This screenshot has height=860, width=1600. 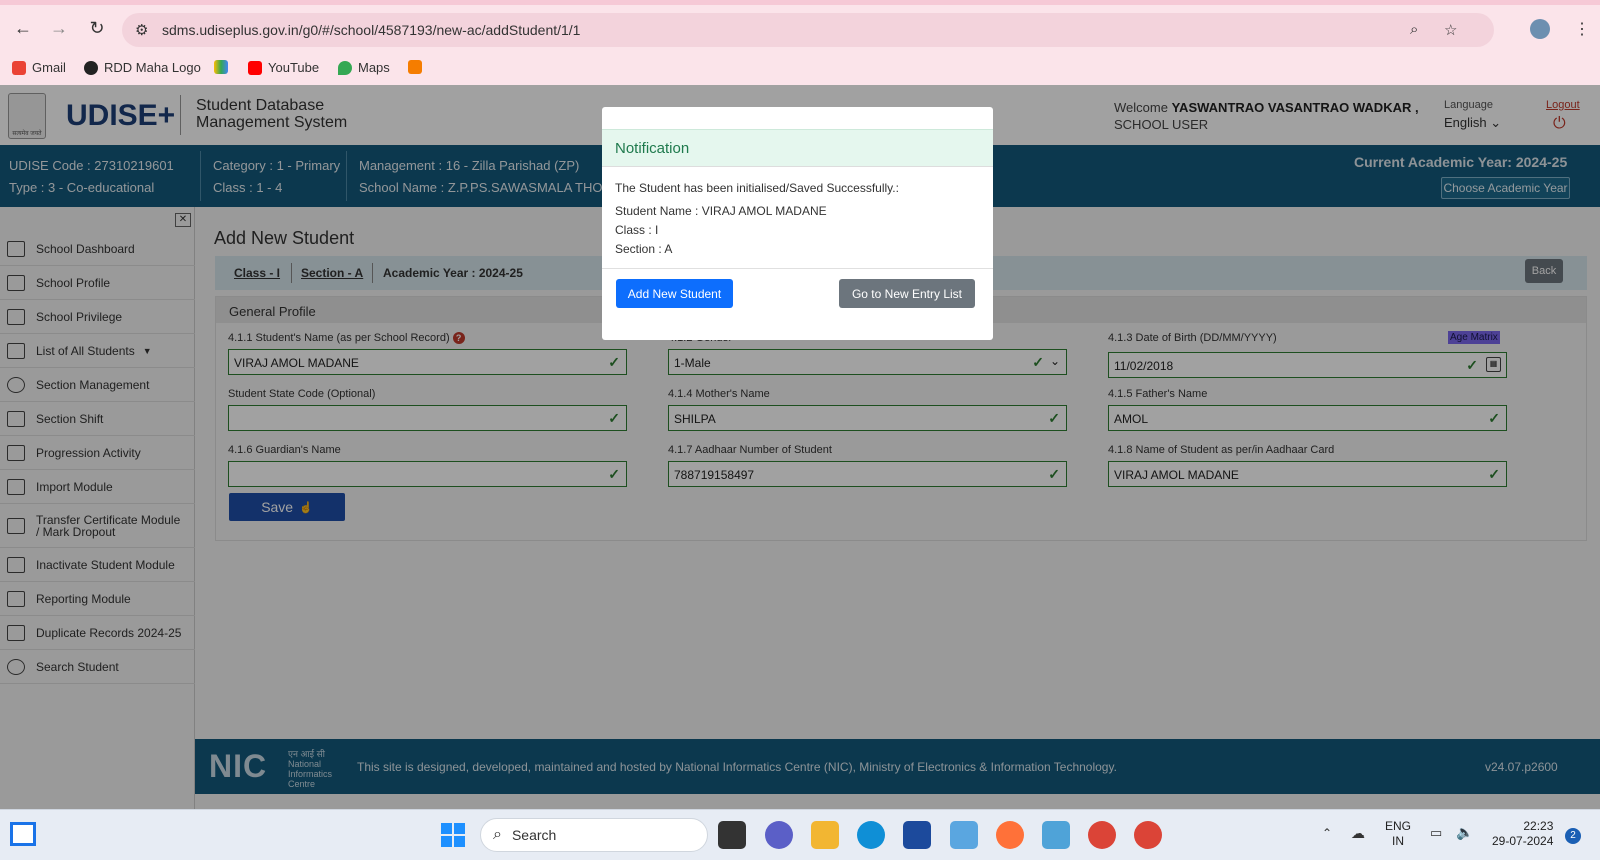 What do you see at coordinates (59, 28) in the screenshot?
I see `forward-arrow-icon: →` at bounding box center [59, 28].